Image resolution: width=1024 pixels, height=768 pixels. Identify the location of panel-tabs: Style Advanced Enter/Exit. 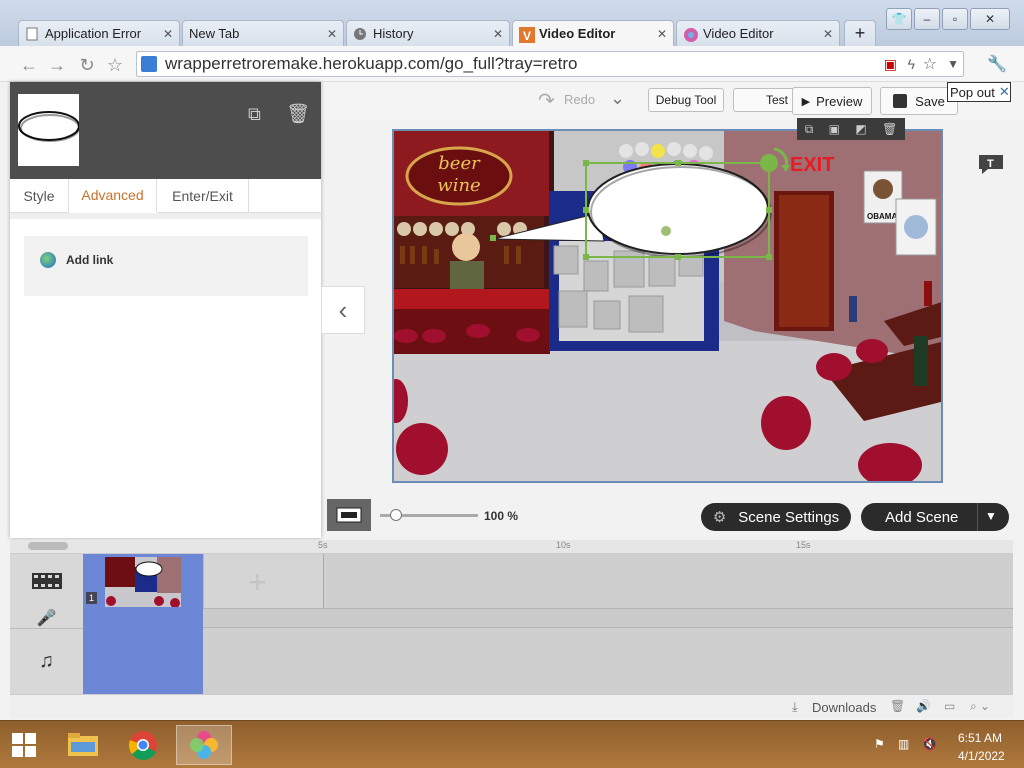
(165, 196).